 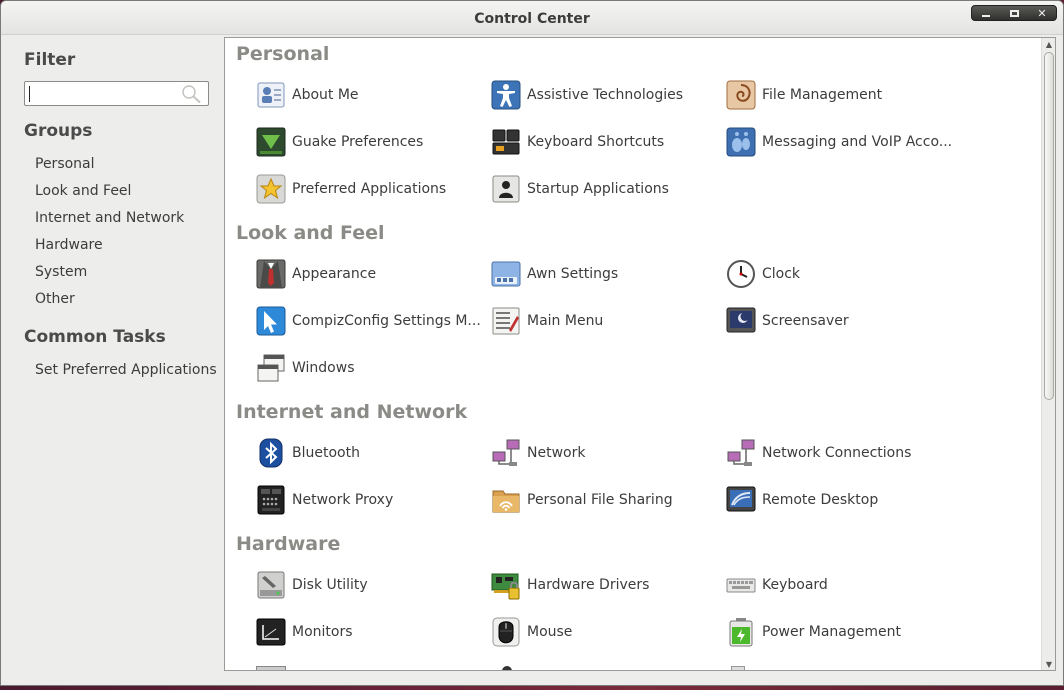 I want to click on applet-label: Remote Desktop, so click(x=820, y=500).